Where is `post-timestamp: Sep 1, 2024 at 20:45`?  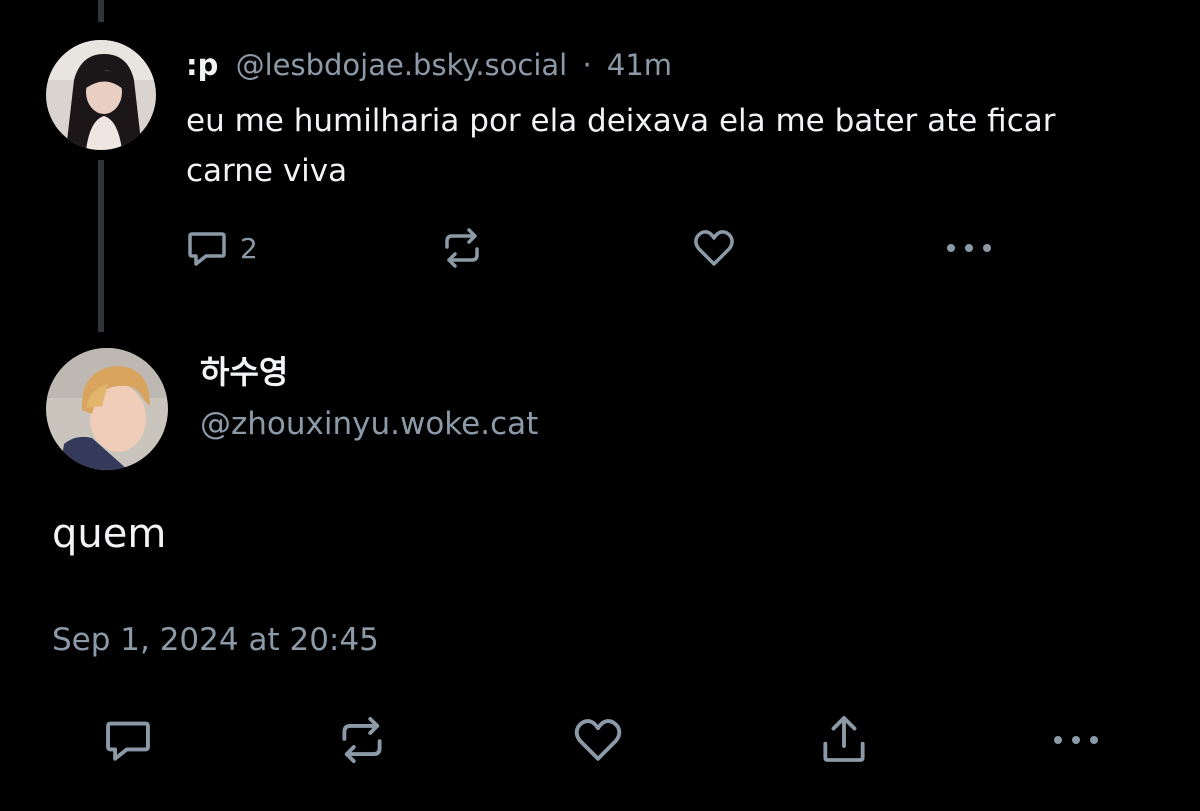 post-timestamp: Sep 1, 2024 at 20:45 is located at coordinates (215, 640).